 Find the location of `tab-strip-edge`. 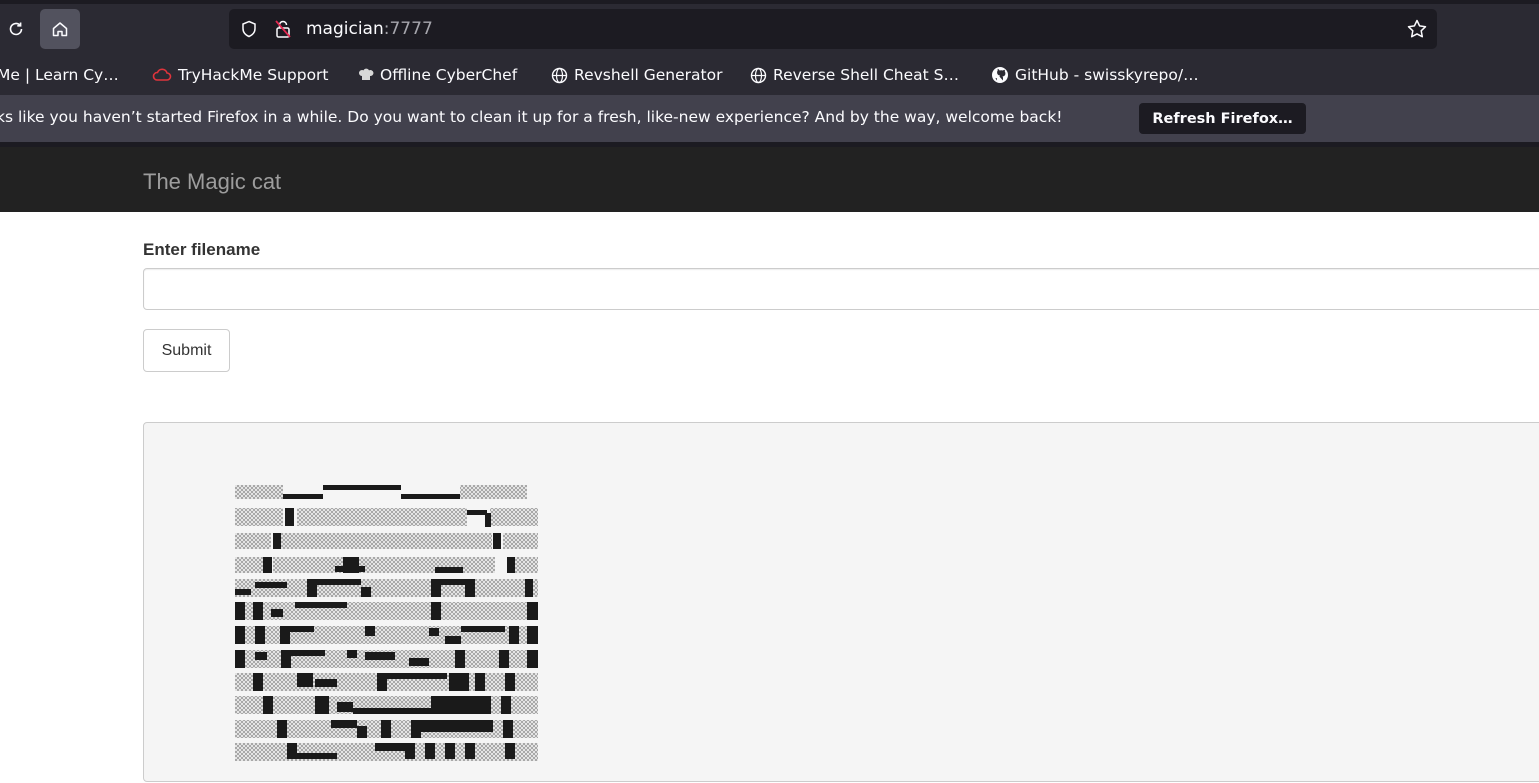

tab-strip-edge is located at coordinates (769, 2).